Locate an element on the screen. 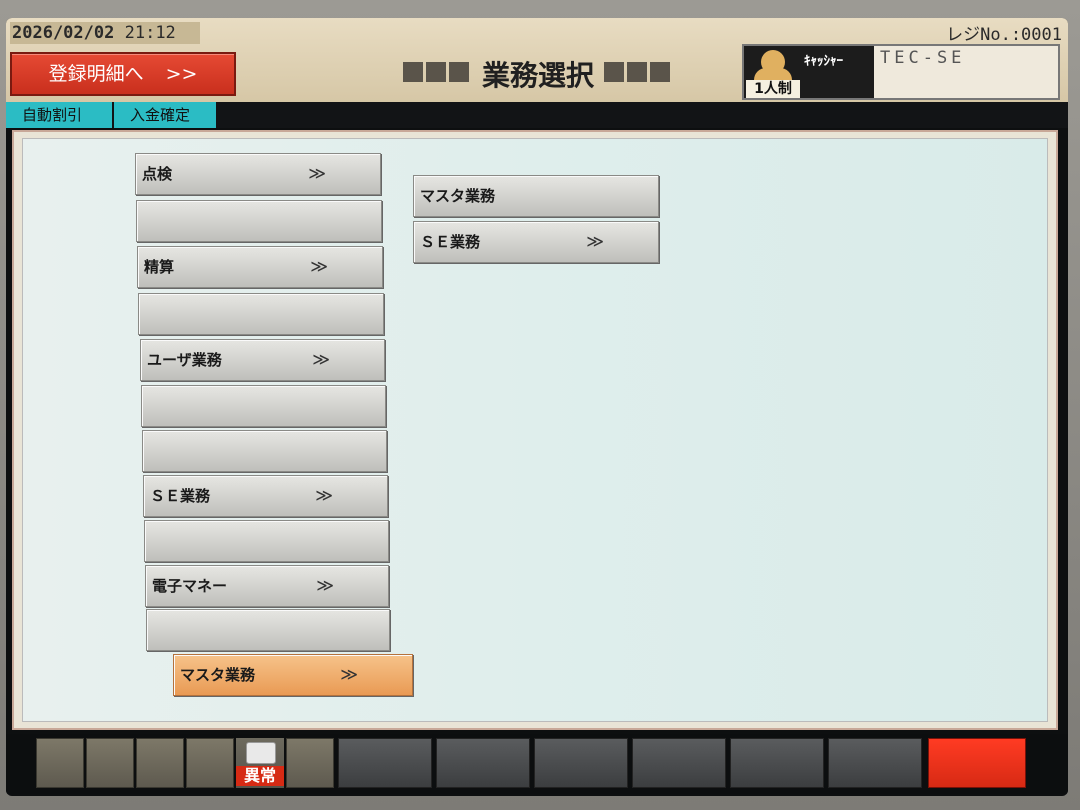 The height and width of the screenshot is (810, 1080). bottom-function-bar: 異常 is located at coordinates (537, 764).